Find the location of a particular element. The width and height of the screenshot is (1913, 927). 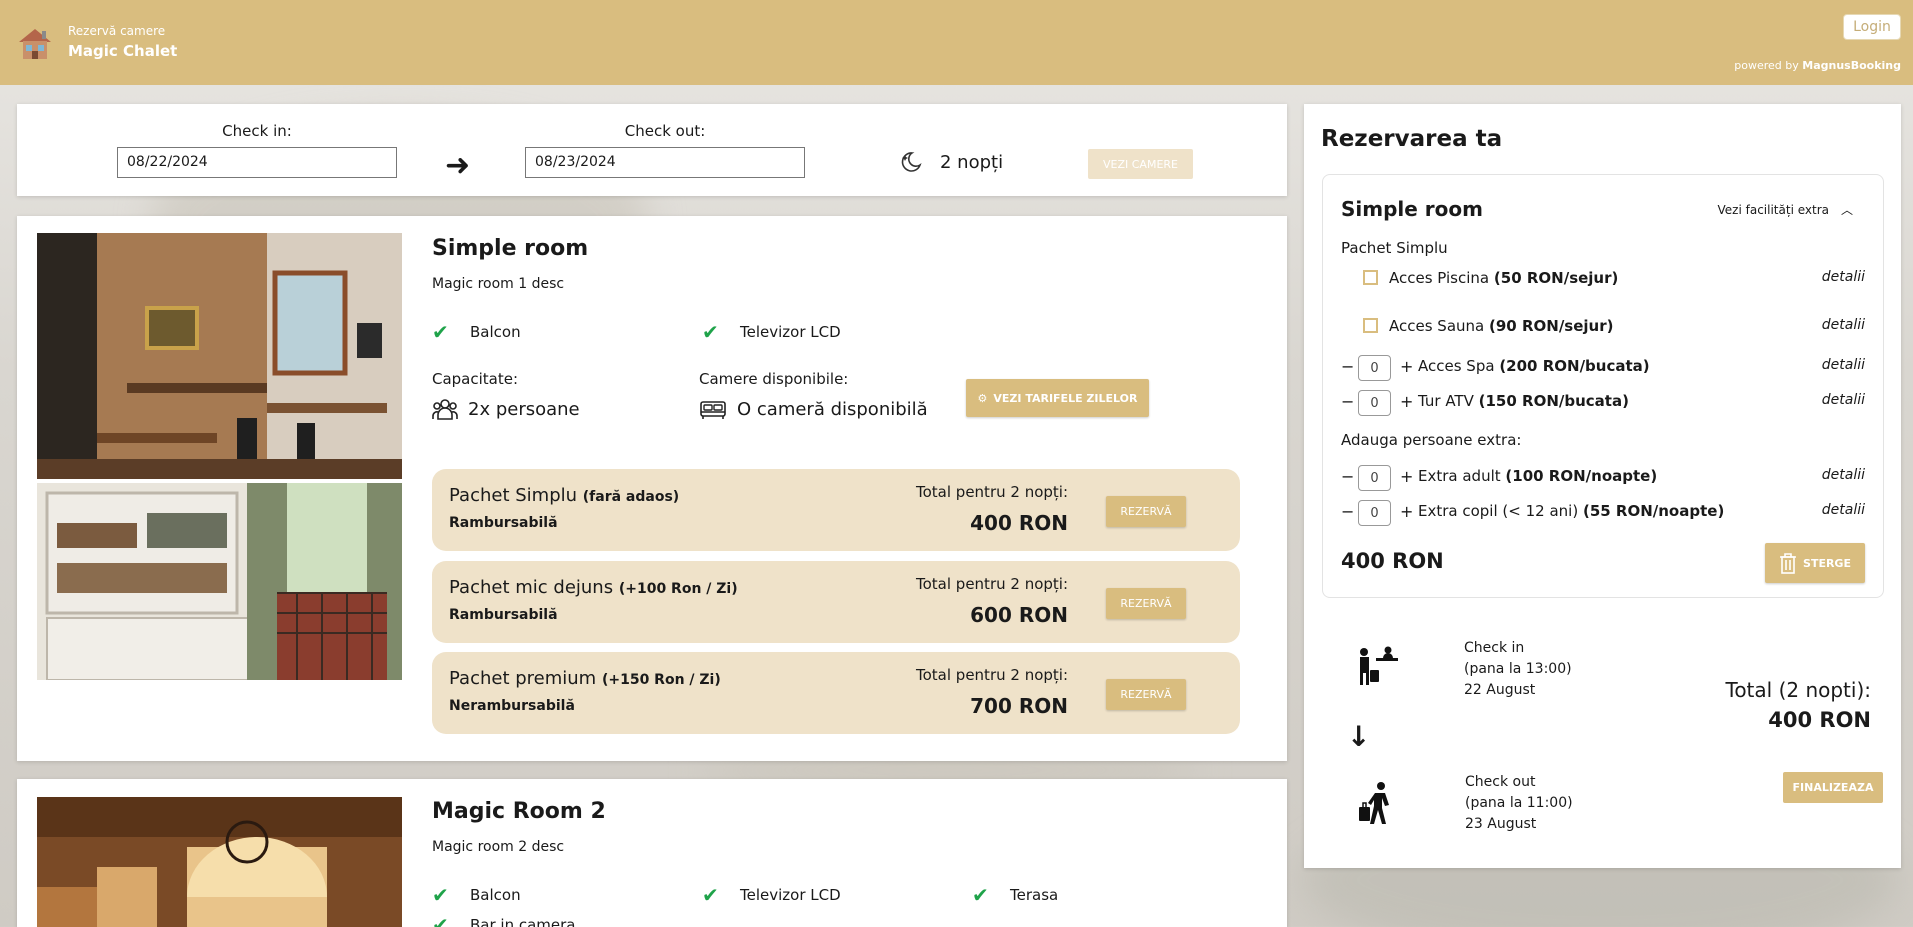

checkout-time: (pana la 11:00) is located at coordinates (1519, 803).